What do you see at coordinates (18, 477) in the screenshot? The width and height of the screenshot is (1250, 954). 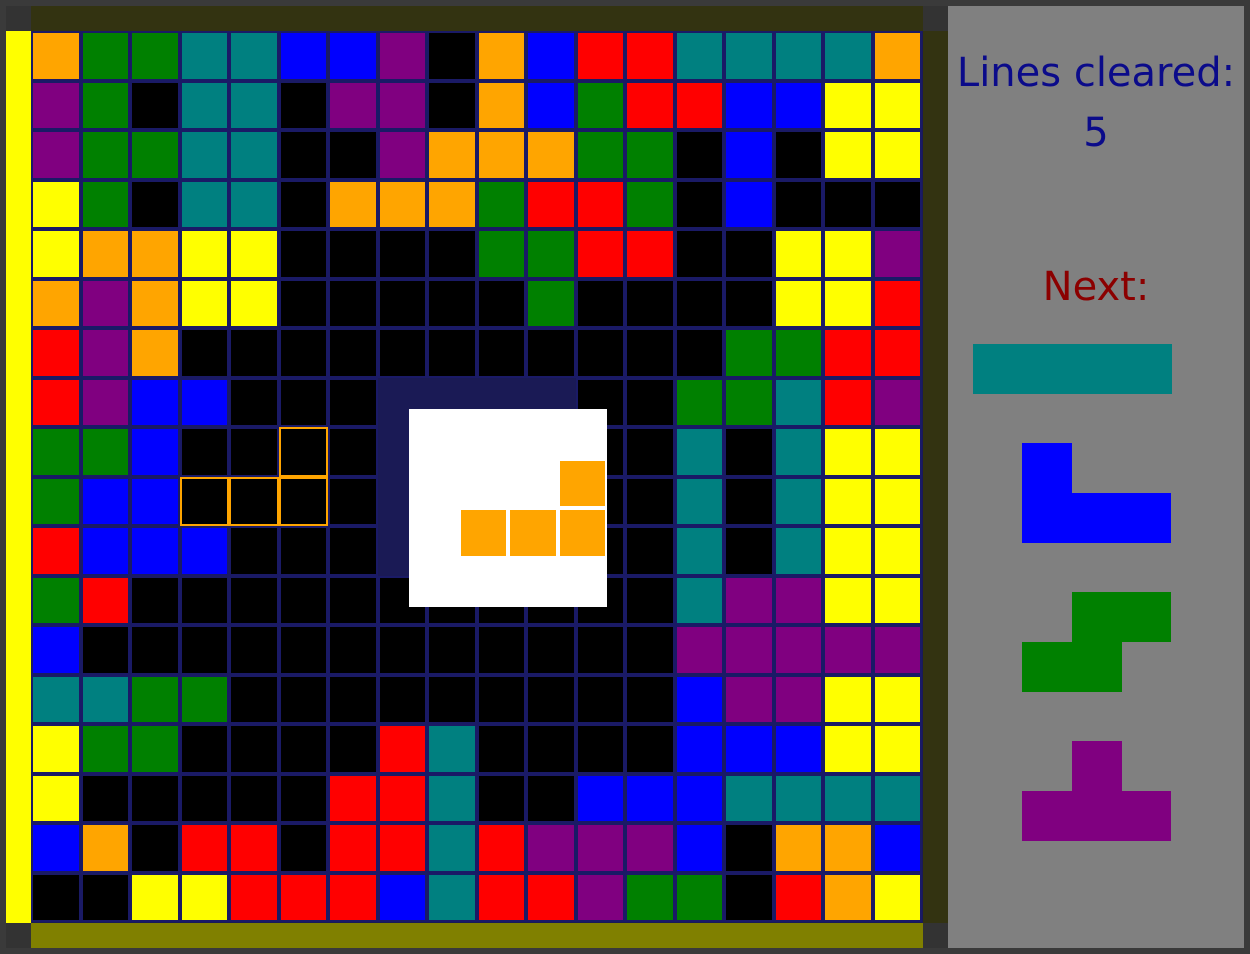 I see `board-border-left` at bounding box center [18, 477].